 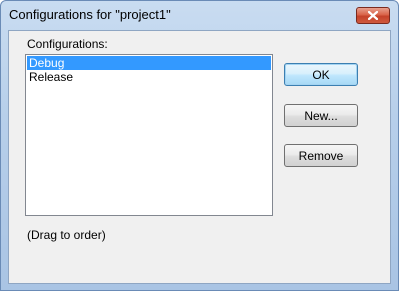 I want to click on window-title: Configurations for "project1", so click(x=90, y=14).